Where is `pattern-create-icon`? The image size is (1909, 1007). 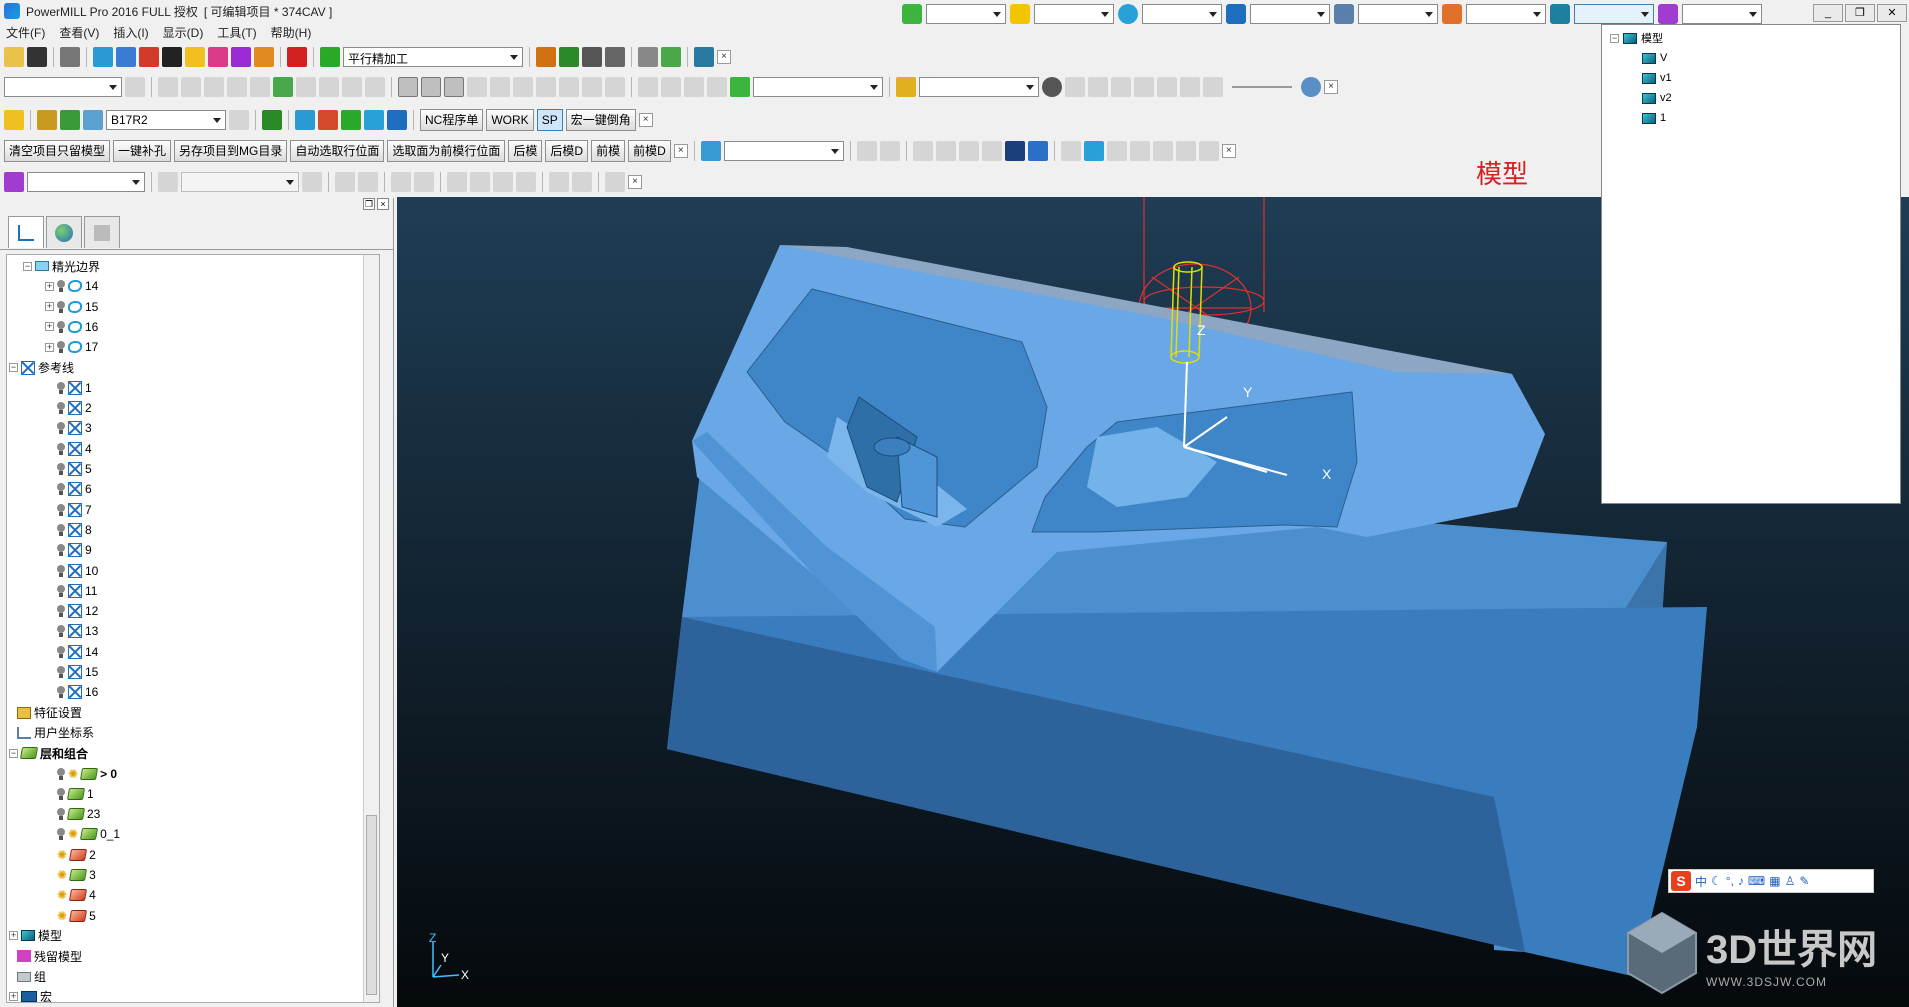 pattern-create-icon is located at coordinates (945, 151).